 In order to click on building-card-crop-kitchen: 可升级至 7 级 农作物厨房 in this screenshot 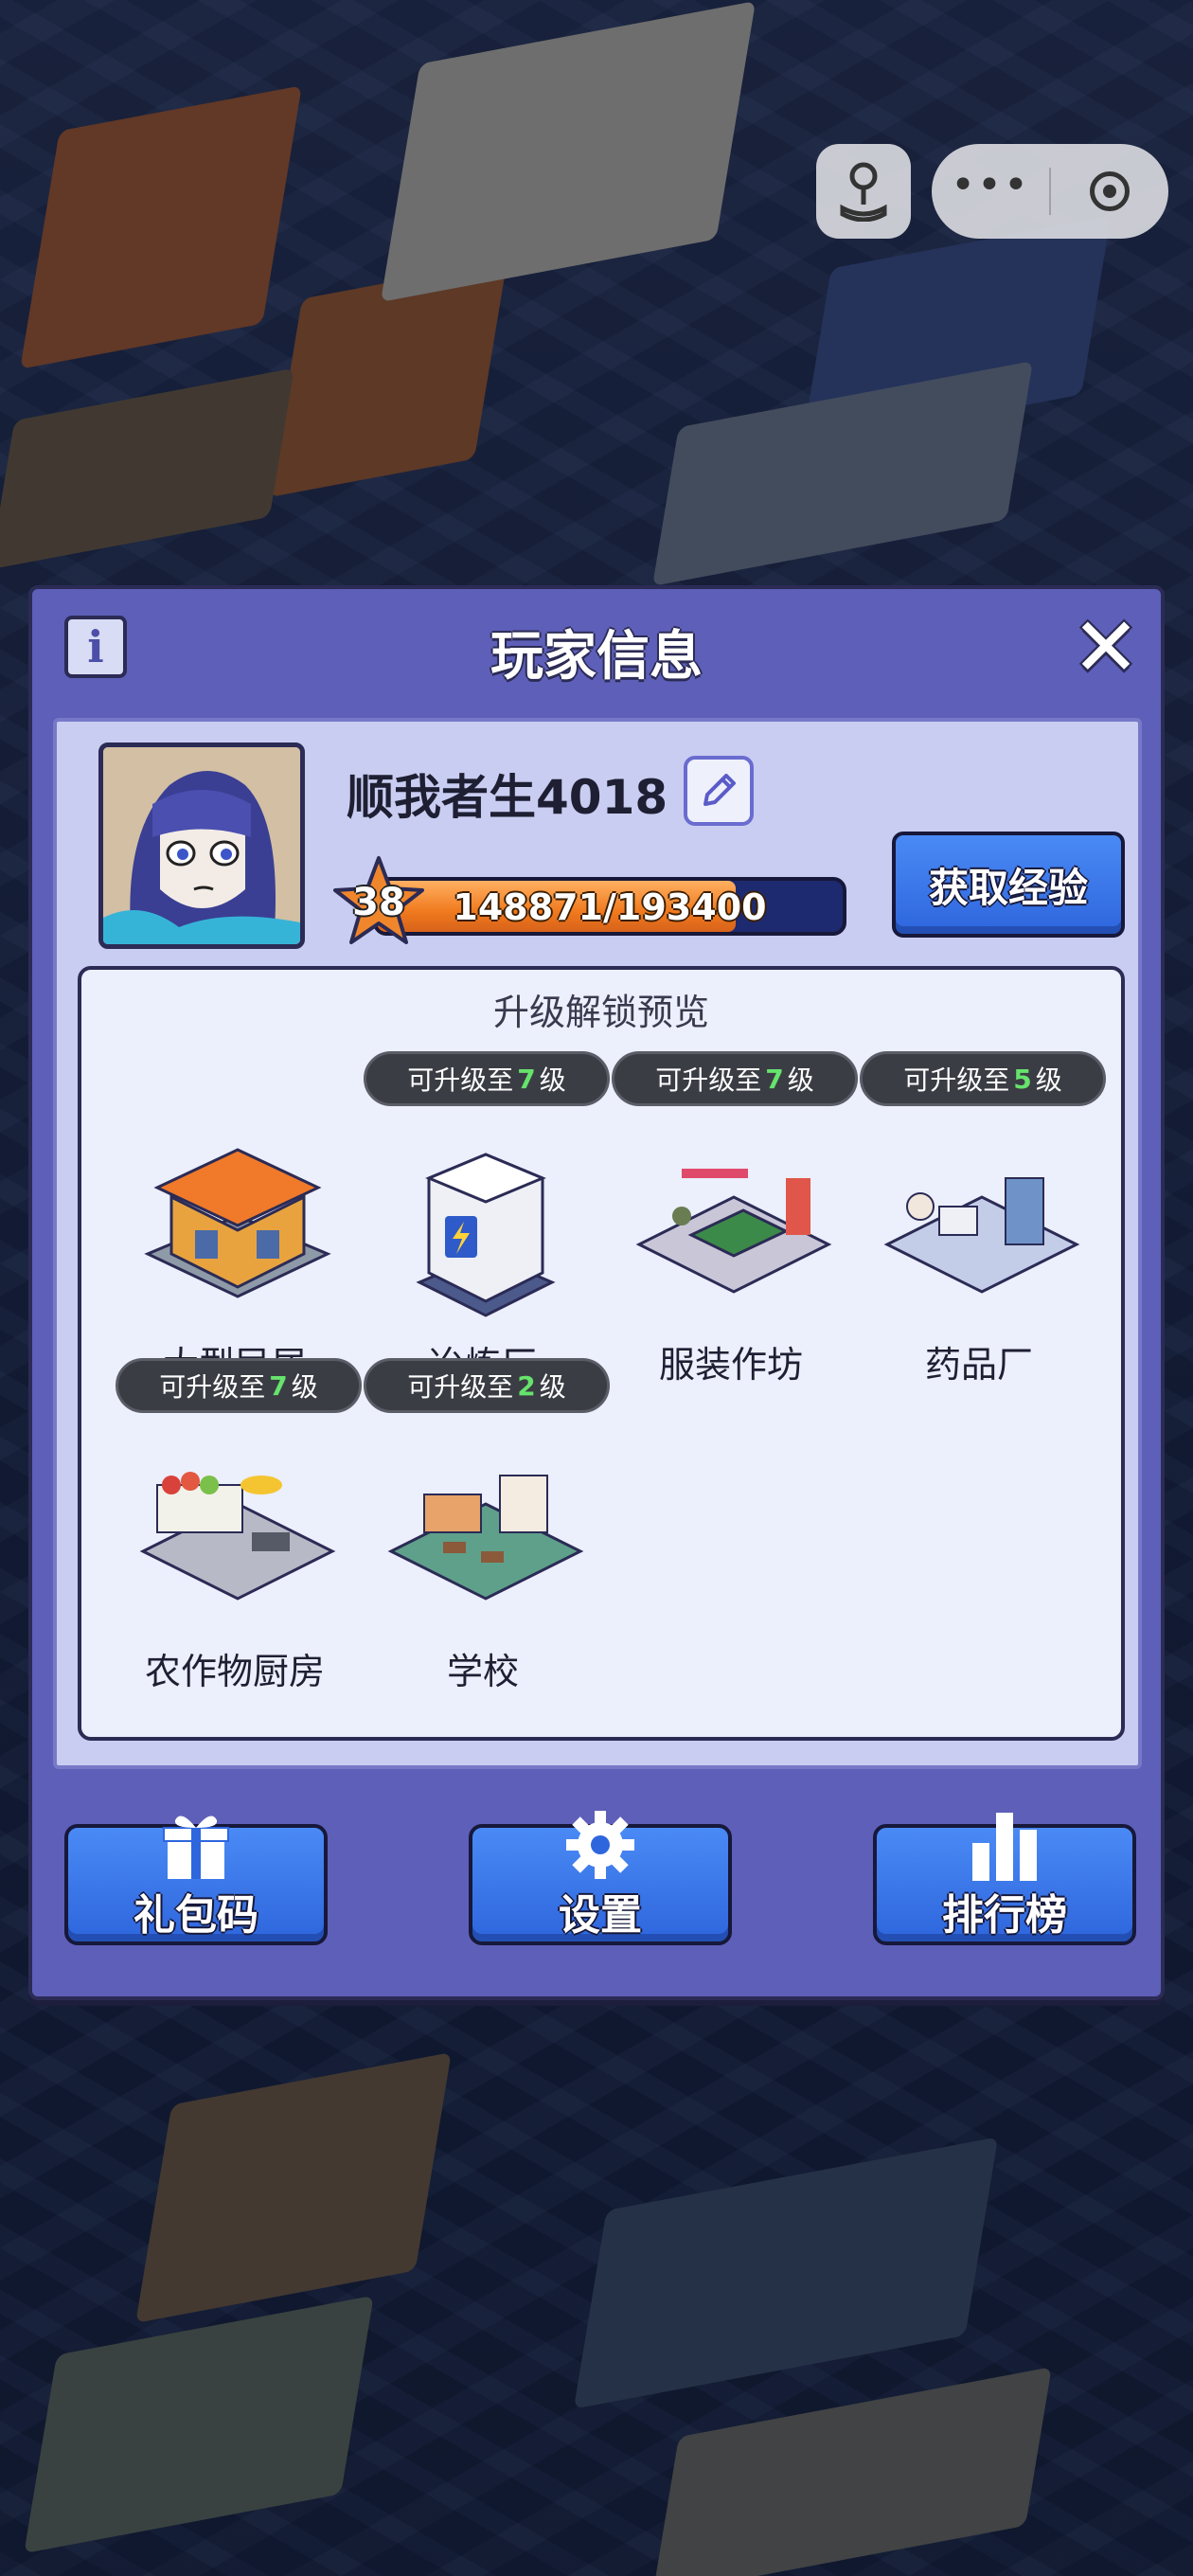, I will do `click(236, 1535)`.